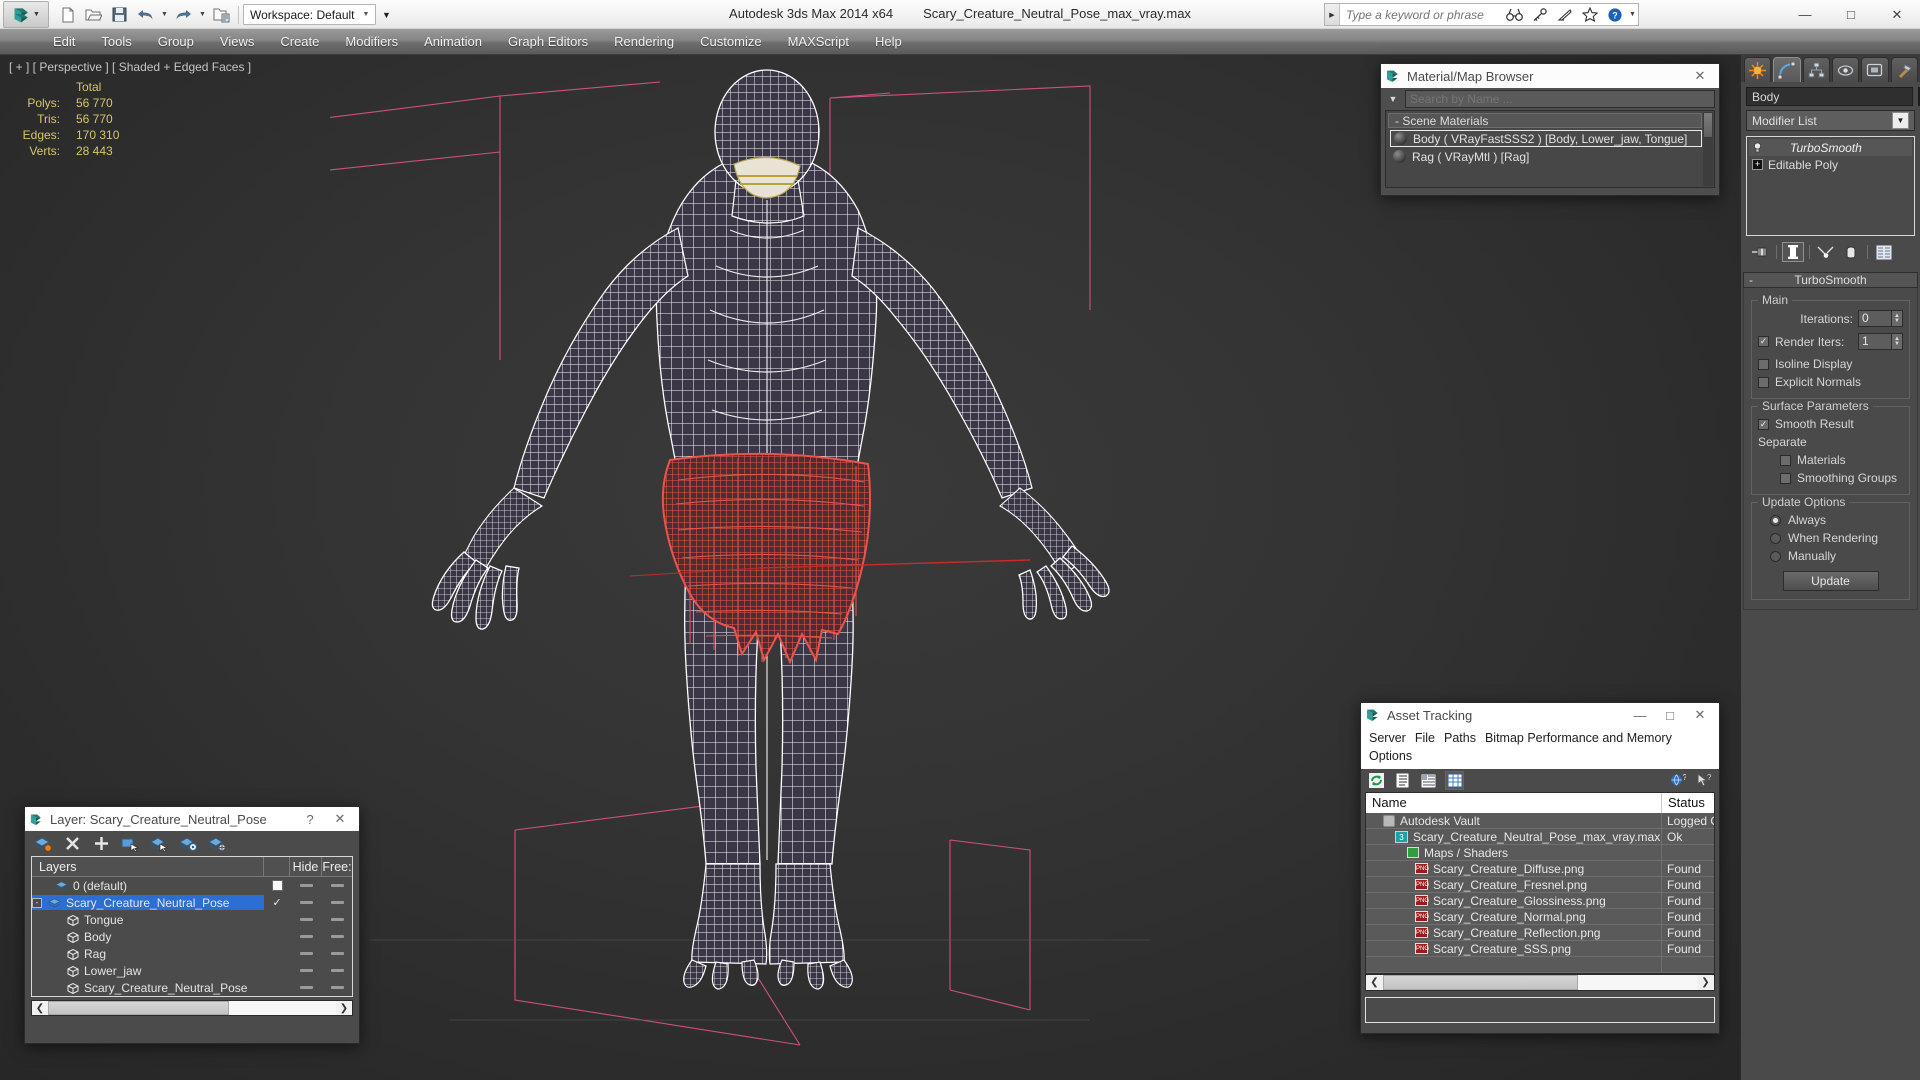 The width and height of the screenshot is (1920, 1080). Describe the element at coordinates (1540, 933) in the screenshot. I see `asset-row-reflection: PNG Scary_Creature_Reflection.png Found` at that location.